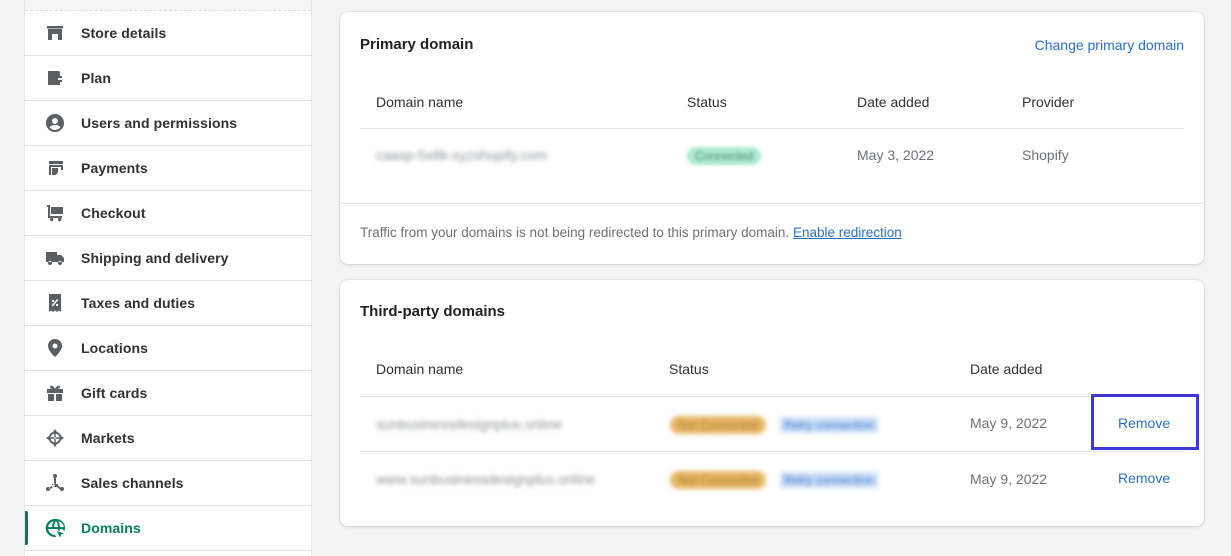  What do you see at coordinates (114, 393) in the screenshot?
I see `sidebar-item-label: Gift cards` at bounding box center [114, 393].